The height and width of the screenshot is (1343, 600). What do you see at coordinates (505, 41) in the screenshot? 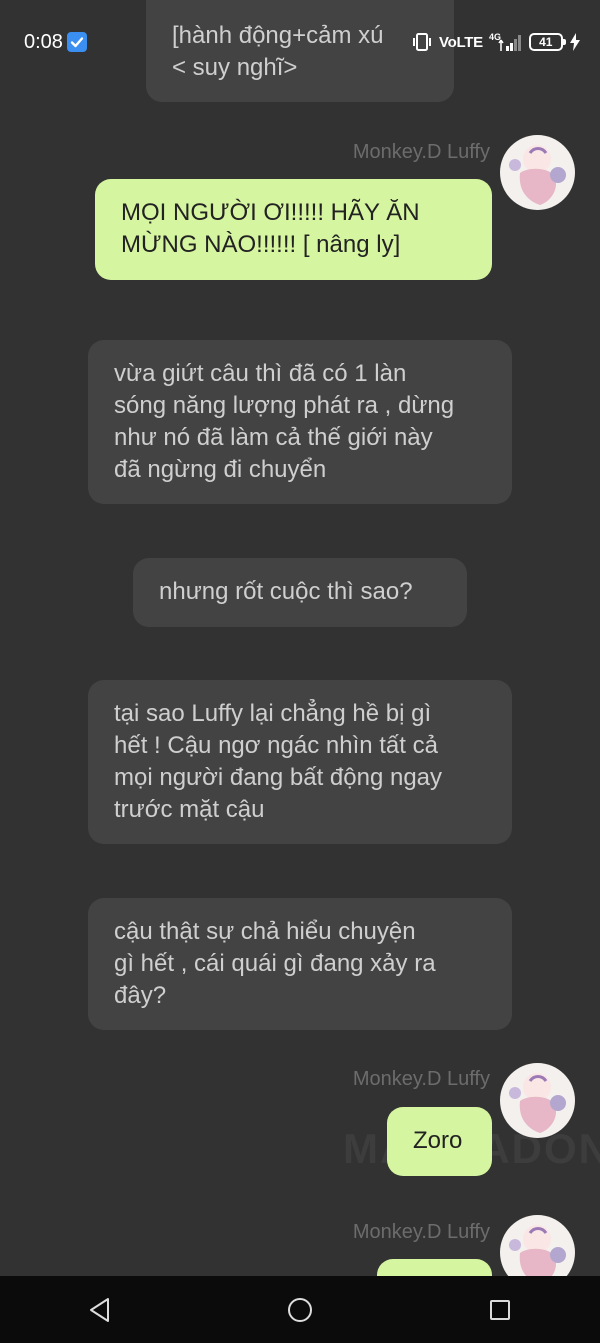
I see `signal-icon: 4G` at bounding box center [505, 41].